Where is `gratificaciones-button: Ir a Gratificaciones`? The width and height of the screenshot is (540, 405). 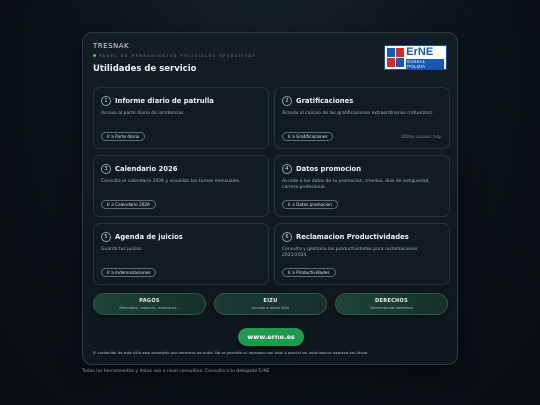
gratificaciones-button: Ir a Gratificaciones is located at coordinates (308, 136).